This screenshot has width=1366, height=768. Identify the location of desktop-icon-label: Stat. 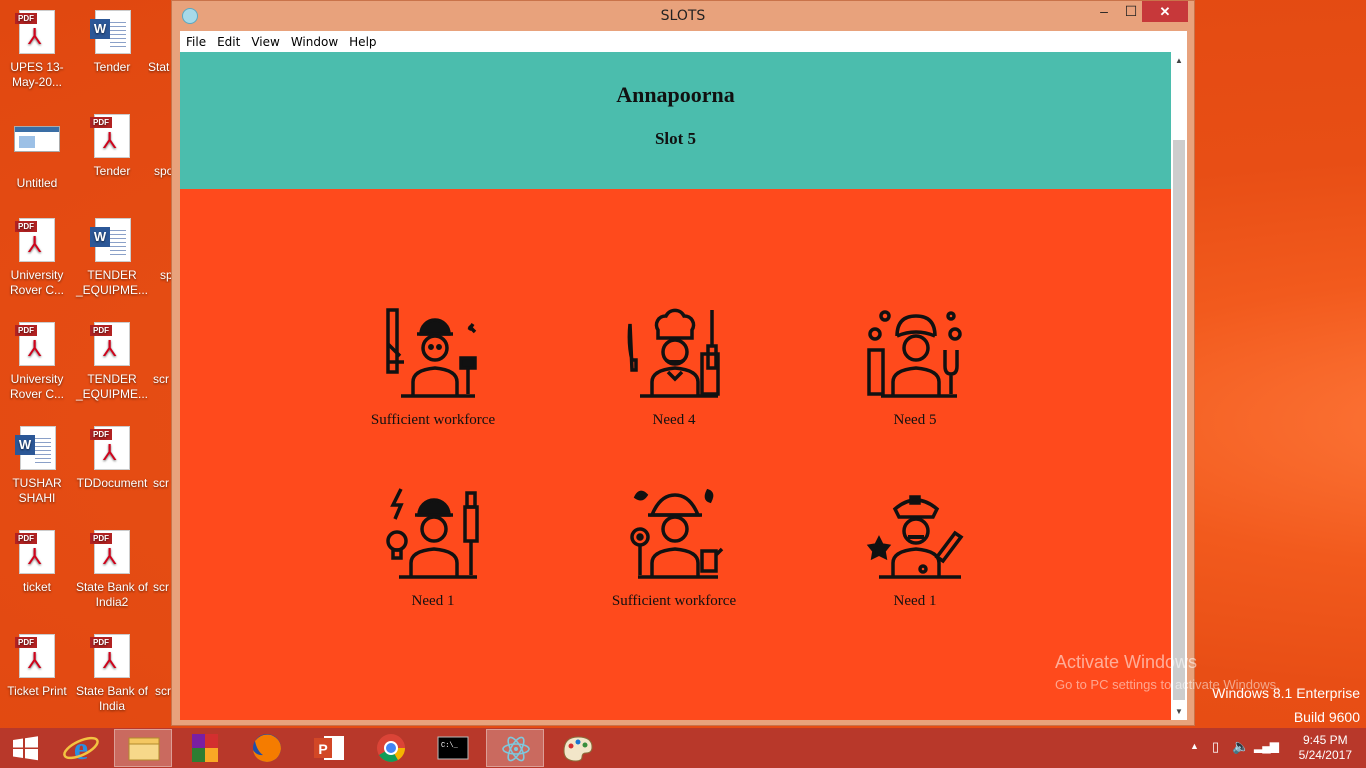
(159, 67).